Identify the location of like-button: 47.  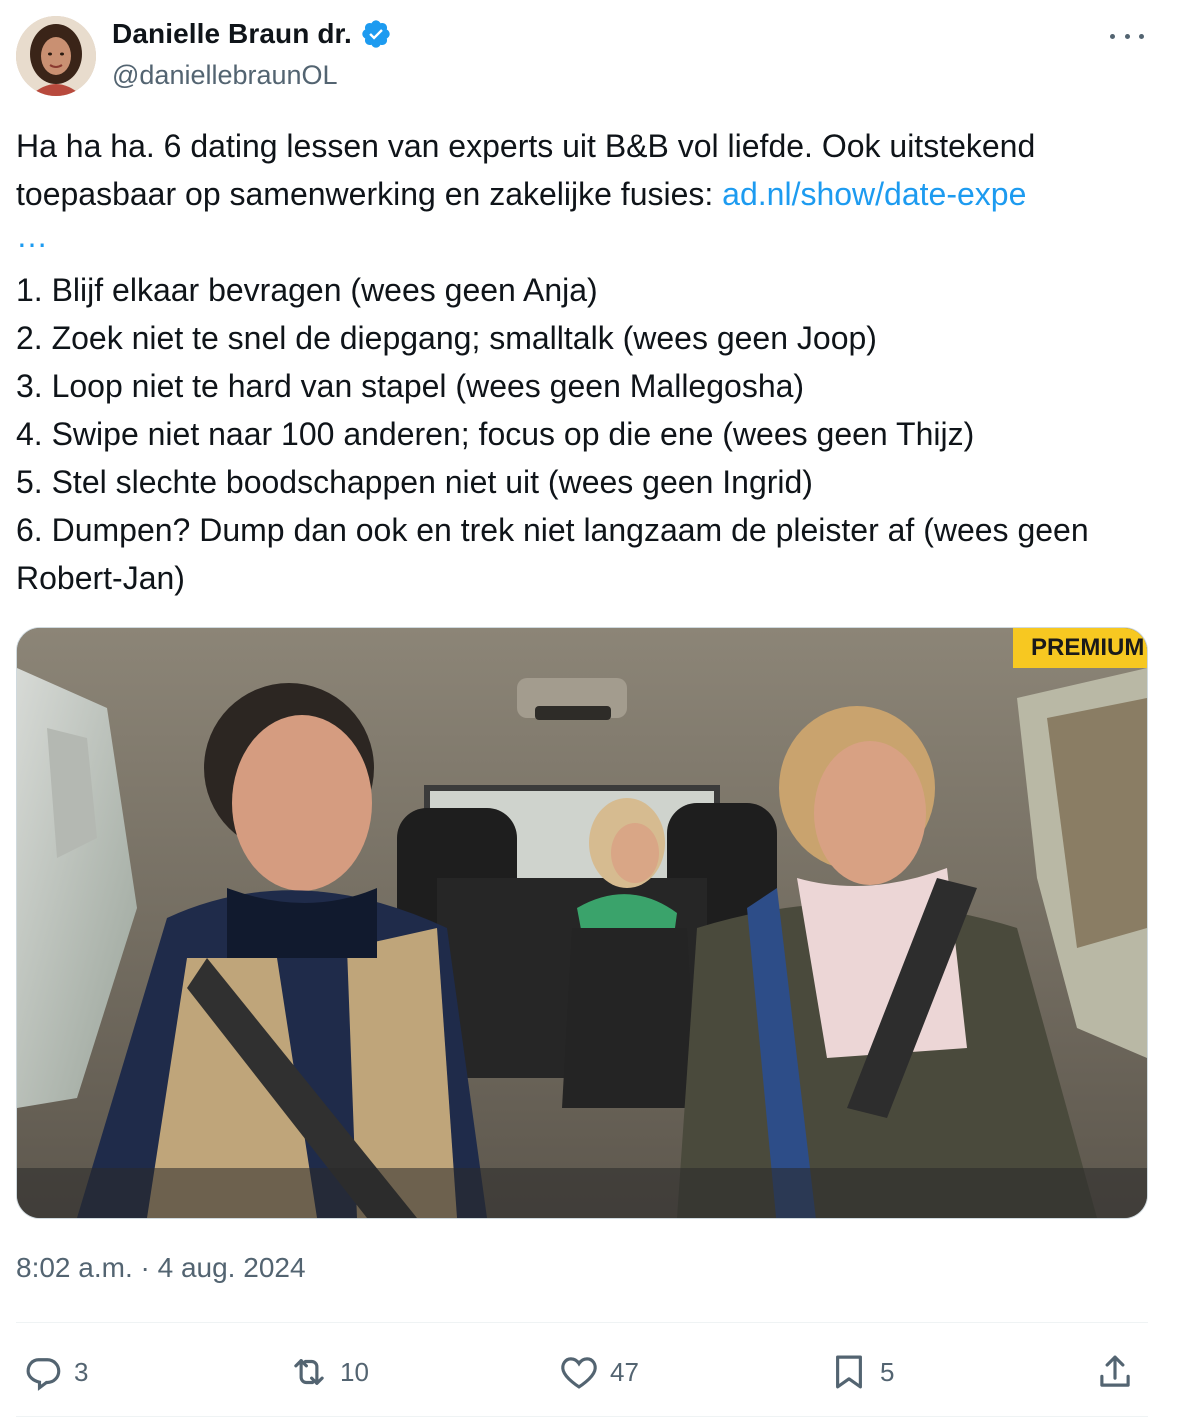
(598, 1372).